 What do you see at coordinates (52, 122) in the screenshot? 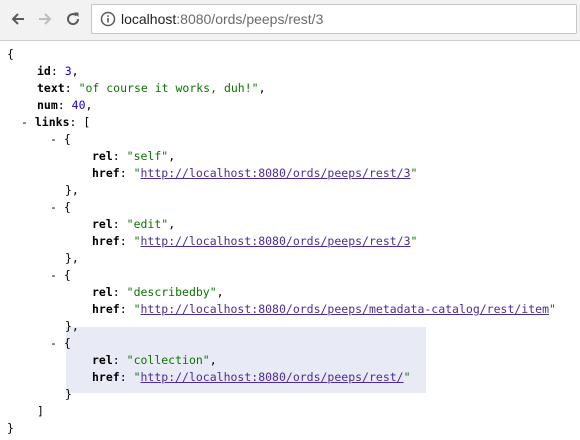
I see `json-key: links` at bounding box center [52, 122].